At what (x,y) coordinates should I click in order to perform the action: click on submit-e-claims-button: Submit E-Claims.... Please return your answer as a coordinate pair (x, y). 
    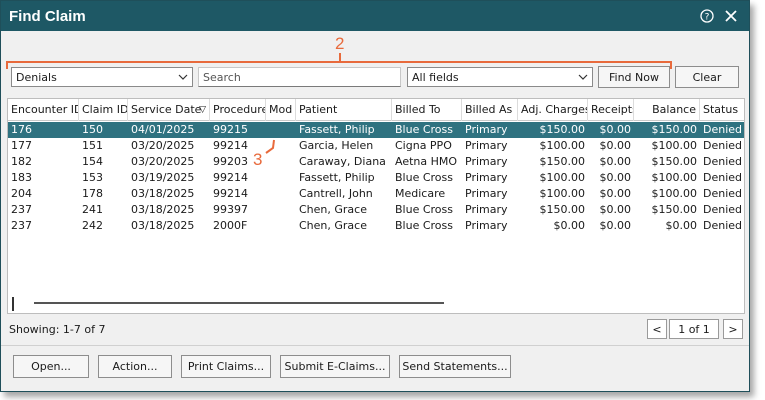
    Looking at the image, I should click on (335, 366).